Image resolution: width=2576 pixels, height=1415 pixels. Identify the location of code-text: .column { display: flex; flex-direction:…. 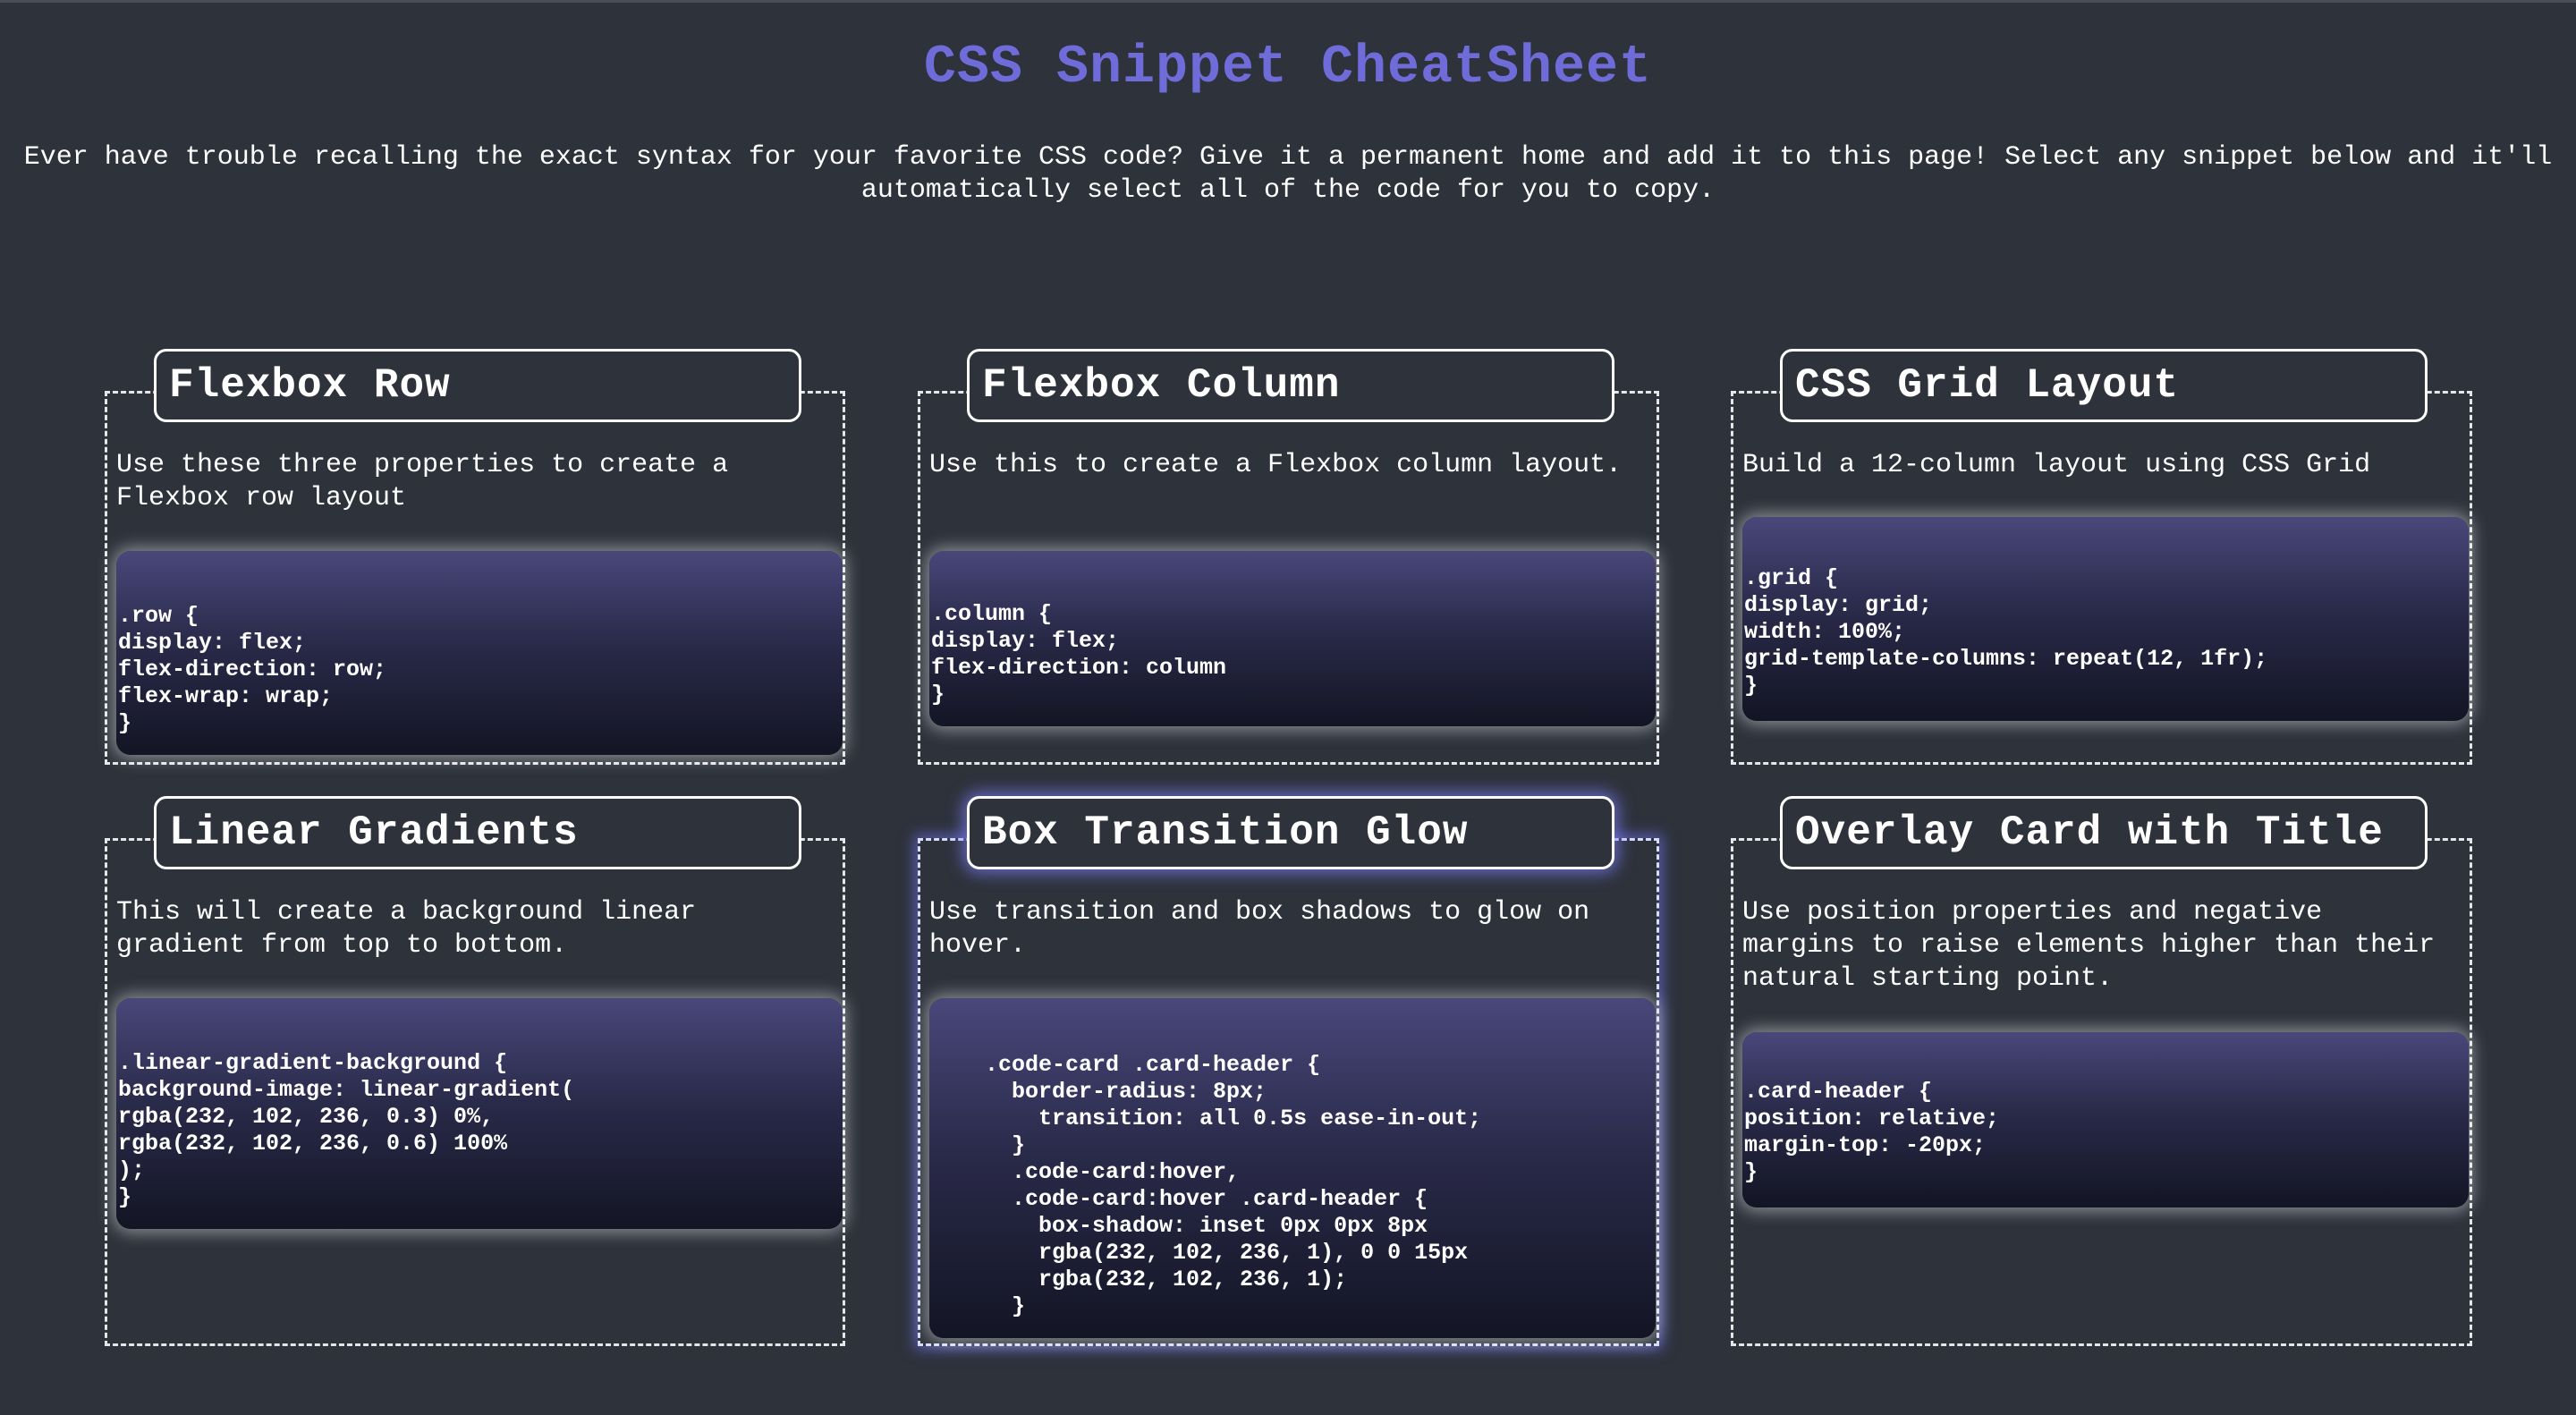
(1293, 663).